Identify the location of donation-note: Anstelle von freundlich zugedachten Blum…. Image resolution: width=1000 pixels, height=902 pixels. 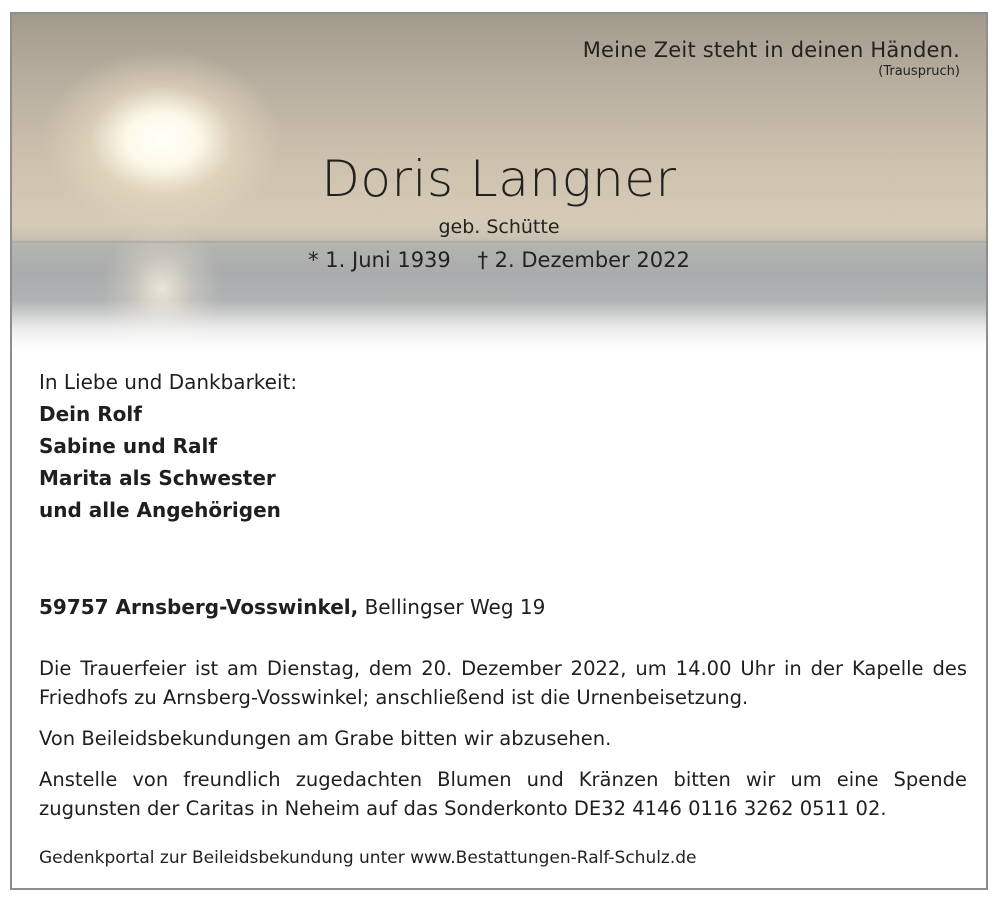
(503, 794).